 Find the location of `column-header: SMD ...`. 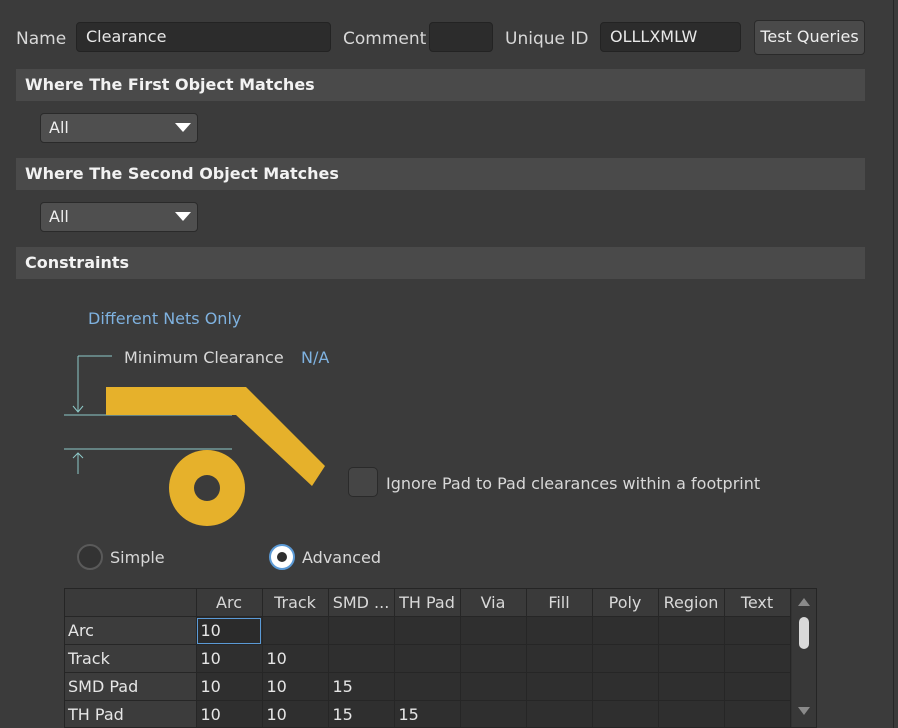

column-header: SMD ... is located at coordinates (361, 603).